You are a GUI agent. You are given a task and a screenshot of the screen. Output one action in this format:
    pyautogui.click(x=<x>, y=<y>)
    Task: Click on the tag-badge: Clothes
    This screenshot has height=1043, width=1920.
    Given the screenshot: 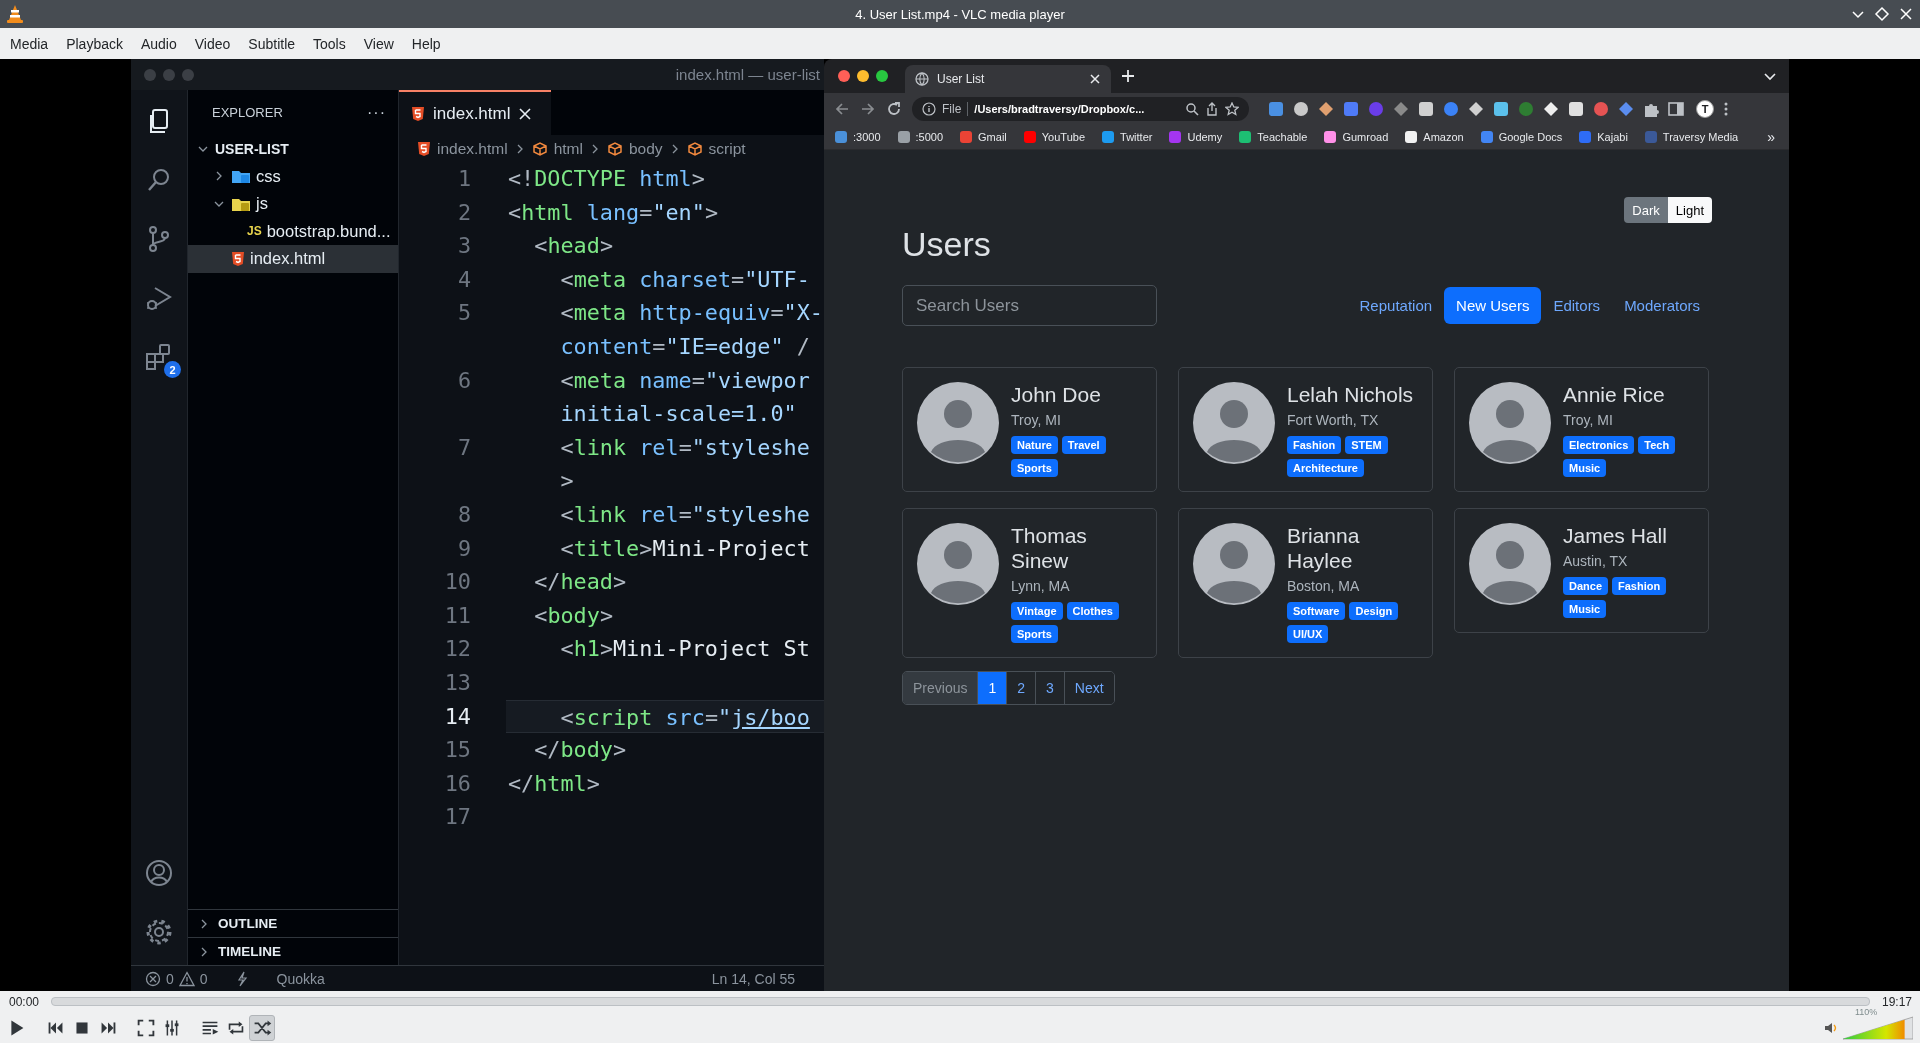 What is the action you would take?
    pyautogui.click(x=1092, y=611)
    